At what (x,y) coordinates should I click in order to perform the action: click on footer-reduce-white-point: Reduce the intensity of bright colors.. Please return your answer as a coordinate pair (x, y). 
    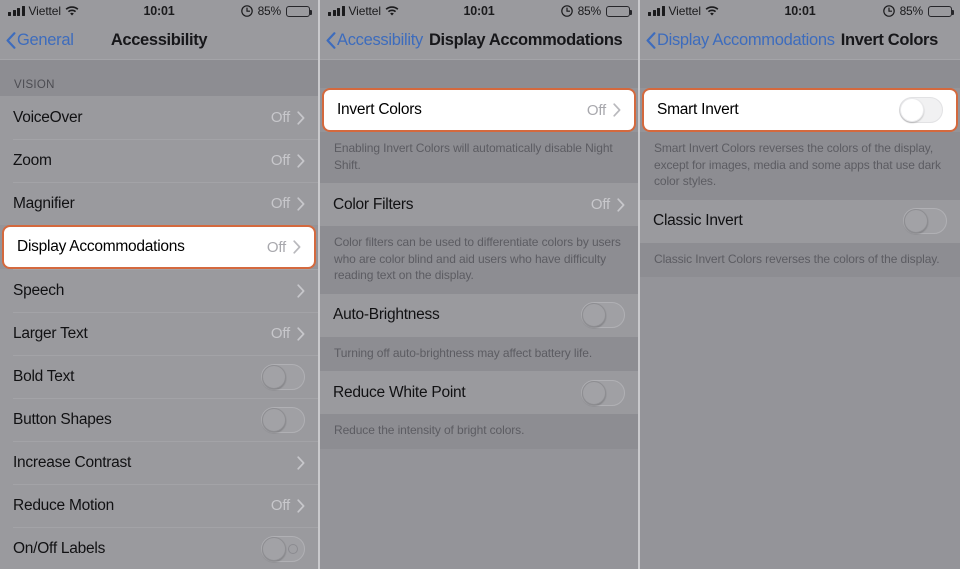
    Looking at the image, I should click on (479, 431).